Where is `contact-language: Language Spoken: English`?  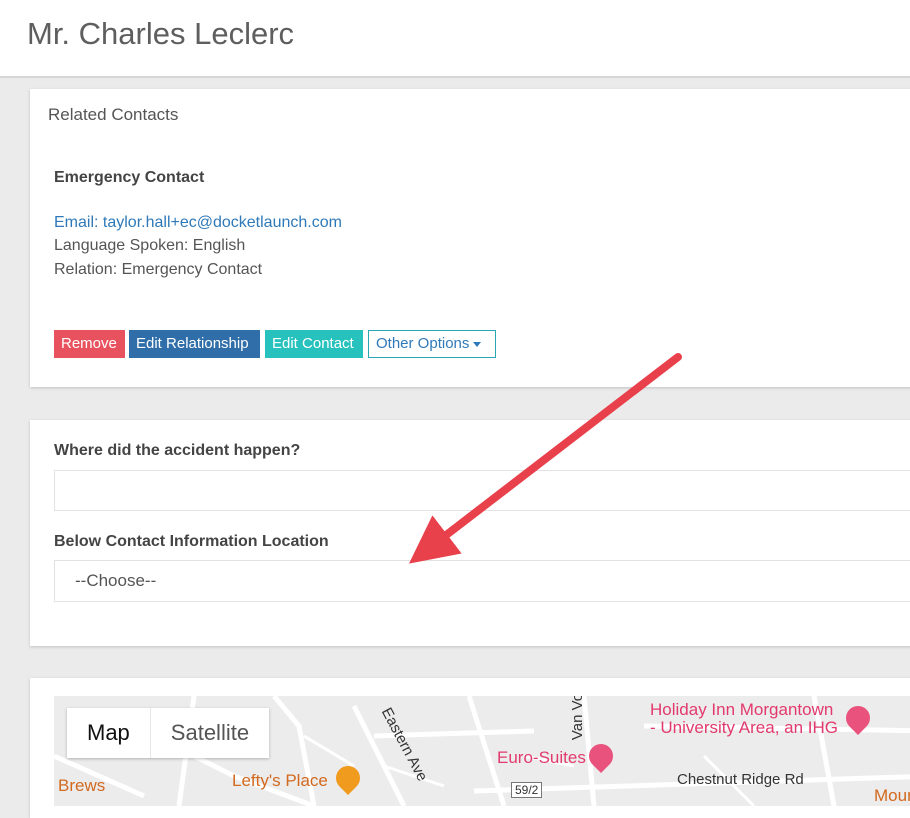 contact-language: Language Spoken: English is located at coordinates (150, 245).